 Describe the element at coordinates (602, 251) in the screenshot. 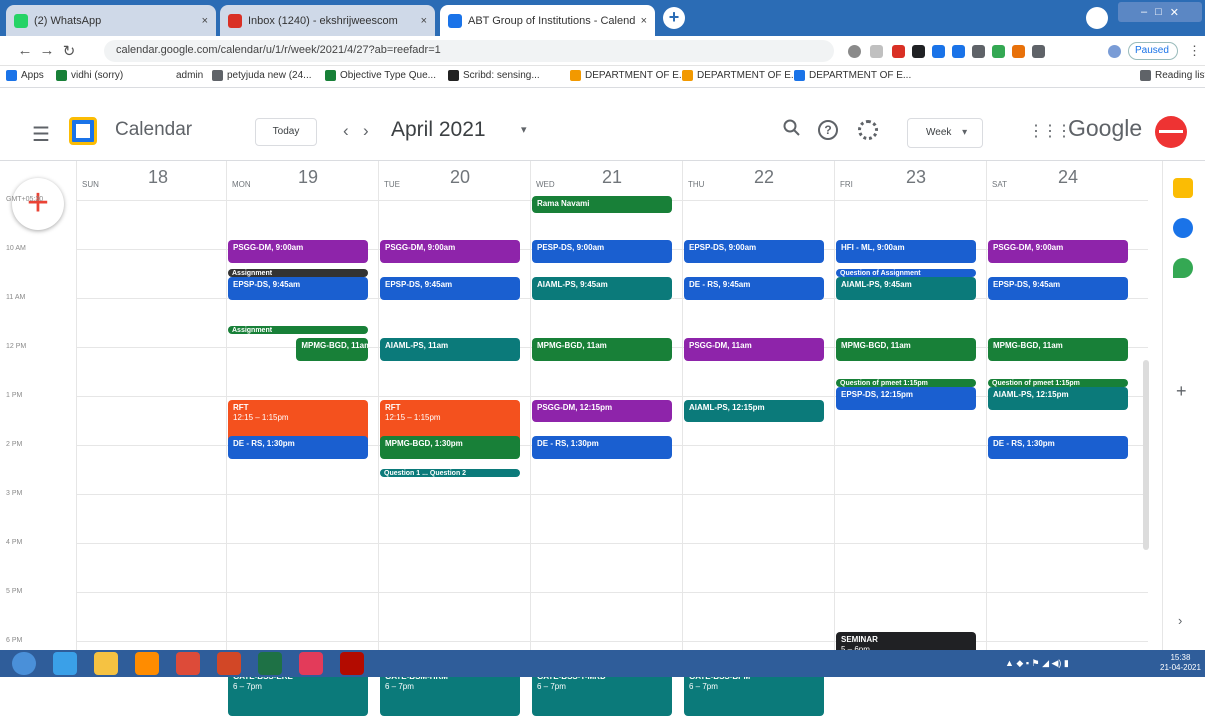

I see `event-chip: PESP-DS, 9:00am` at that location.